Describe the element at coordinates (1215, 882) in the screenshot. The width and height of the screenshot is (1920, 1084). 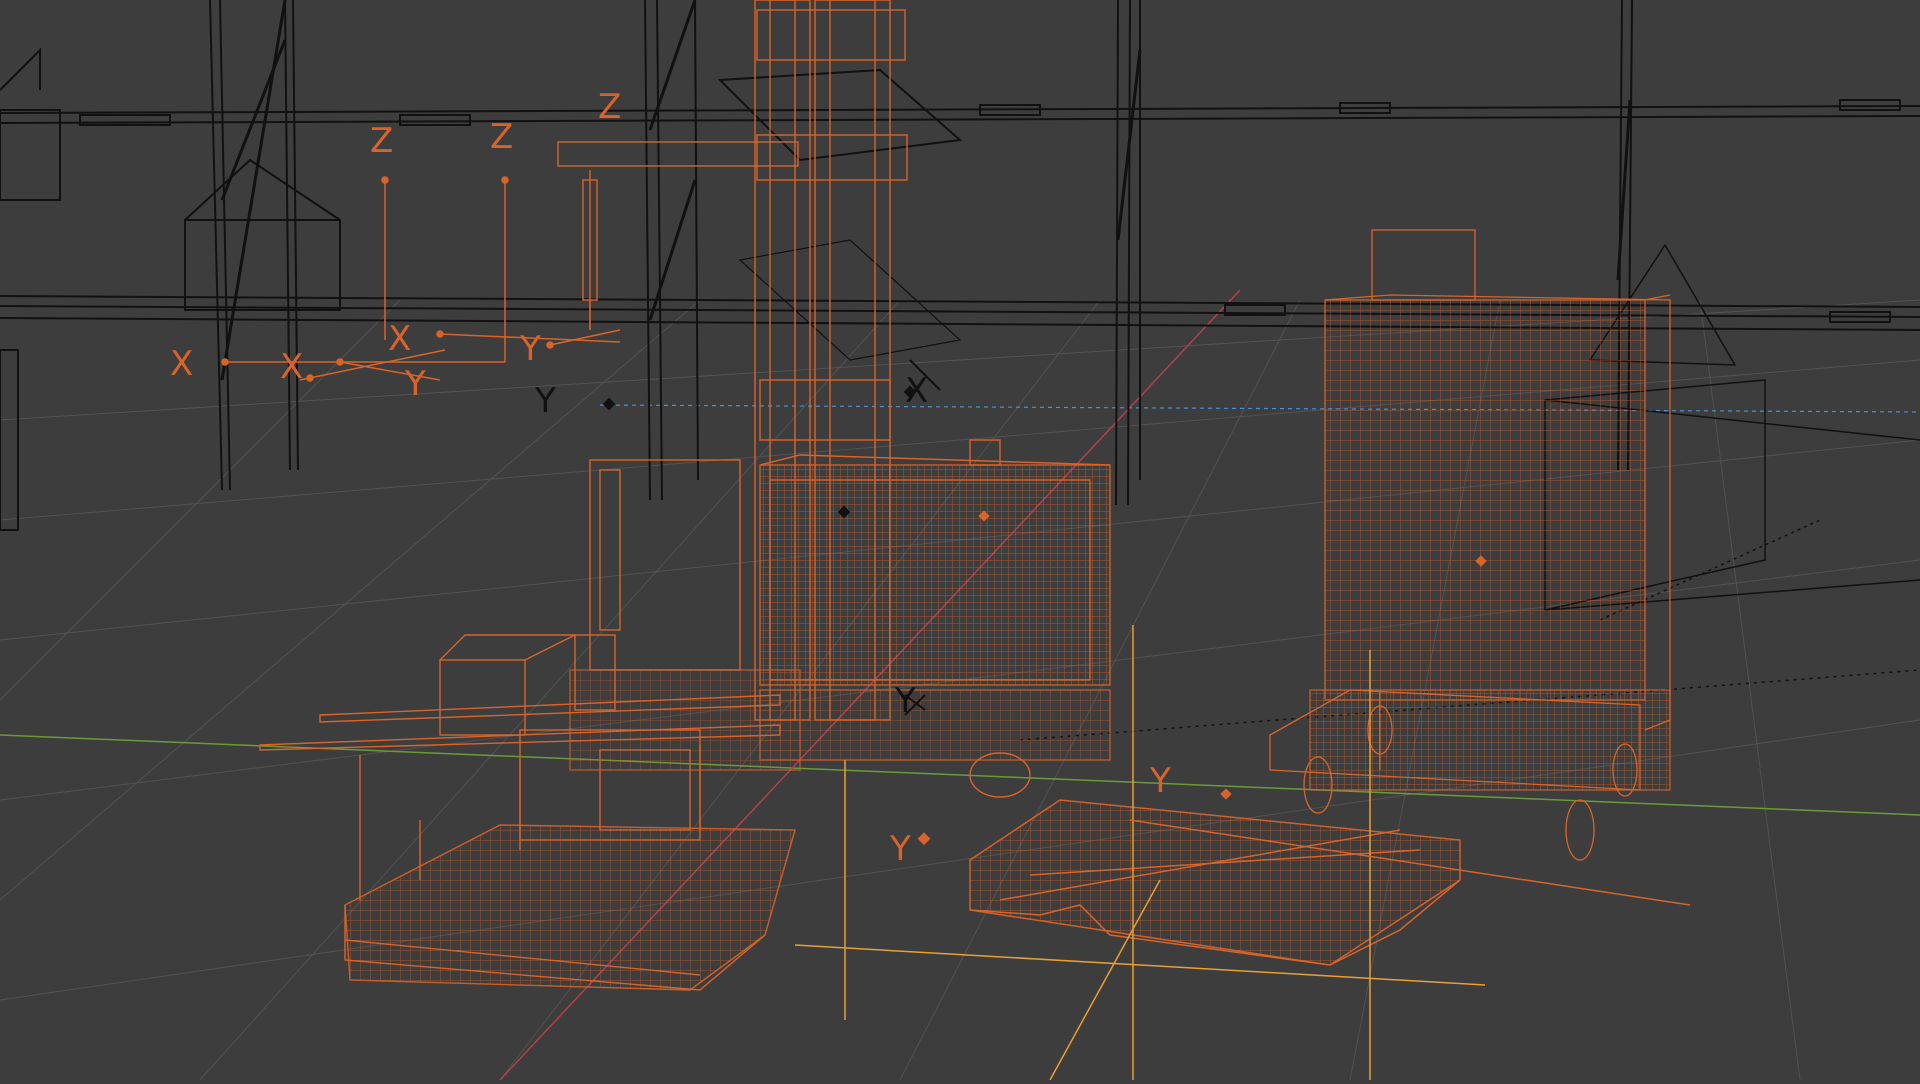
I see `pallet-center` at that location.